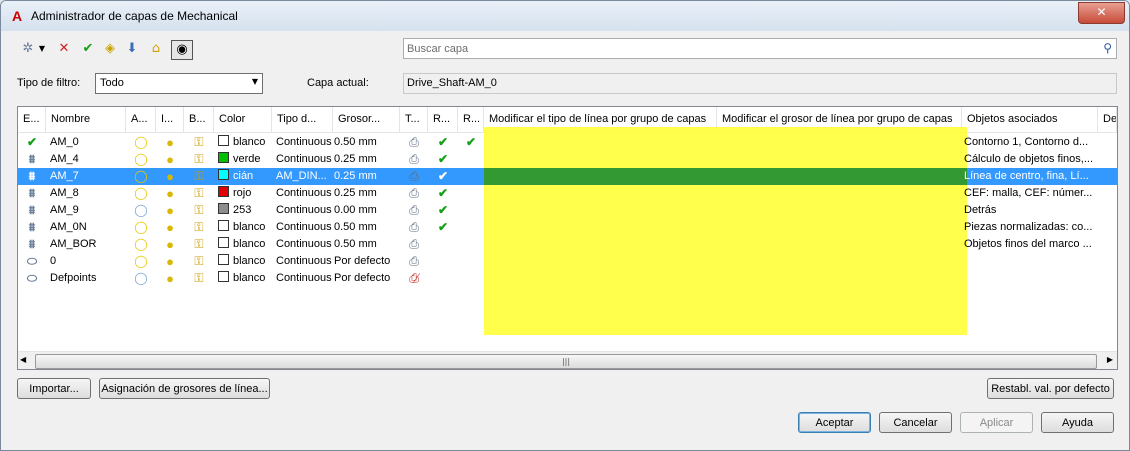 This screenshot has height=451, width=1130. What do you see at coordinates (1050, 388) in the screenshot?
I see `reset-defaults-button: Restabl. val. por defecto` at bounding box center [1050, 388].